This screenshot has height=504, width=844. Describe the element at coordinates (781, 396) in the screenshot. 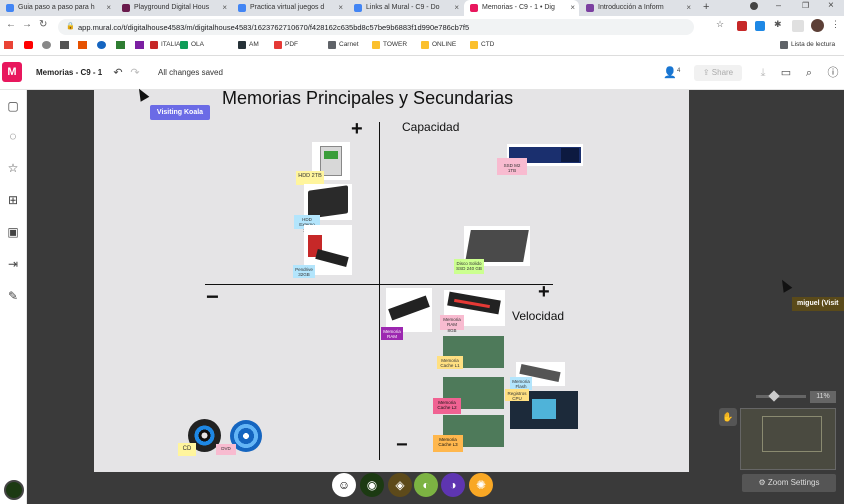

I see `zoom-slider` at that location.